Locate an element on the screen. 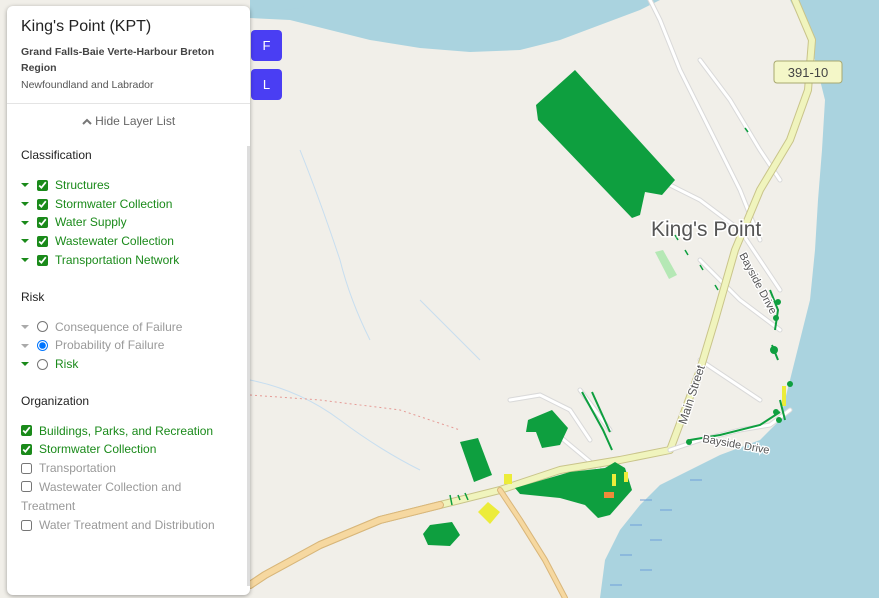 This screenshot has height=598, width=879. org-label: Buildings, Parks, and Recreation is located at coordinates (126, 430).